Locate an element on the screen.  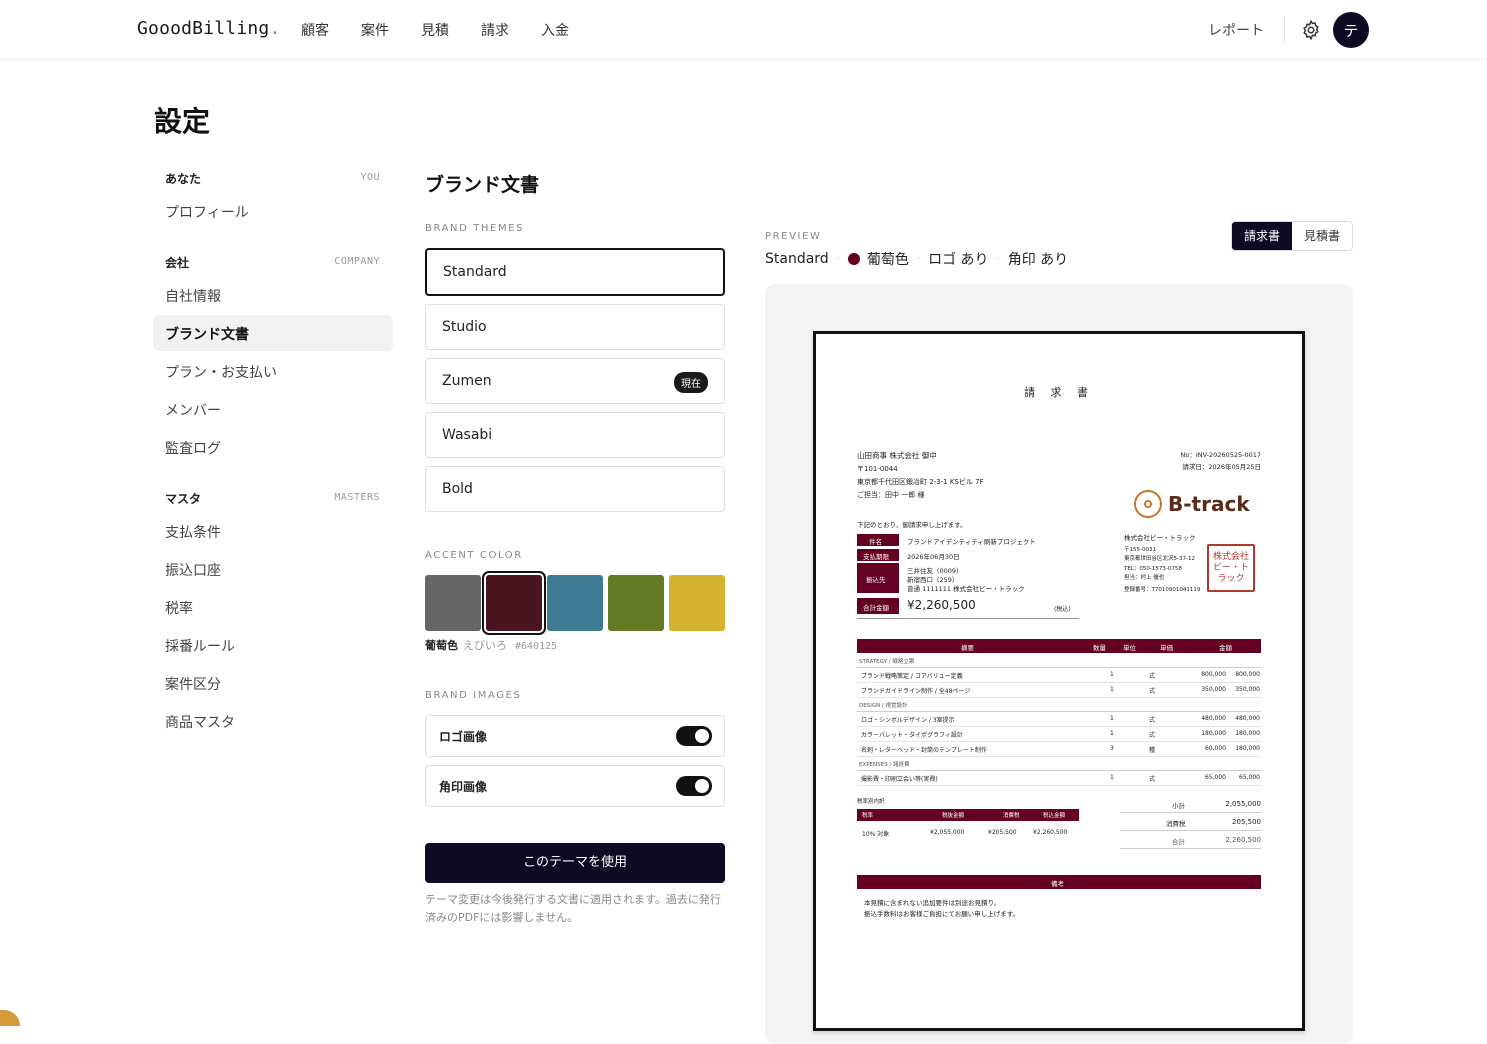
total-label-bar: 合計金額 is located at coordinates (878, 606).